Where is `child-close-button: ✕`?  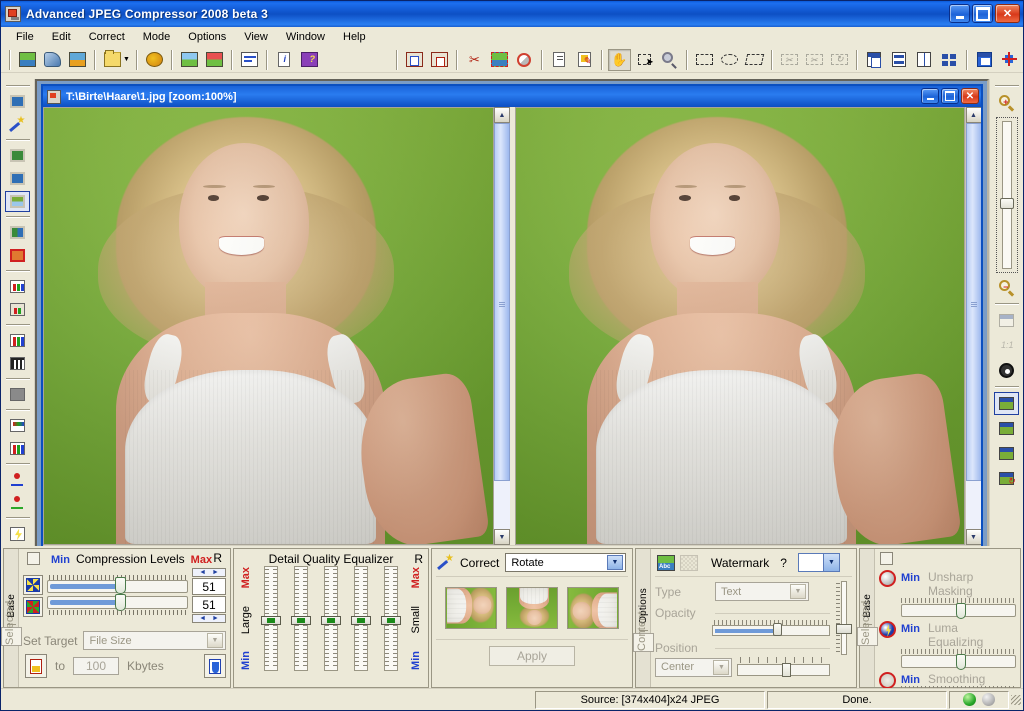 child-close-button: ✕ is located at coordinates (970, 96).